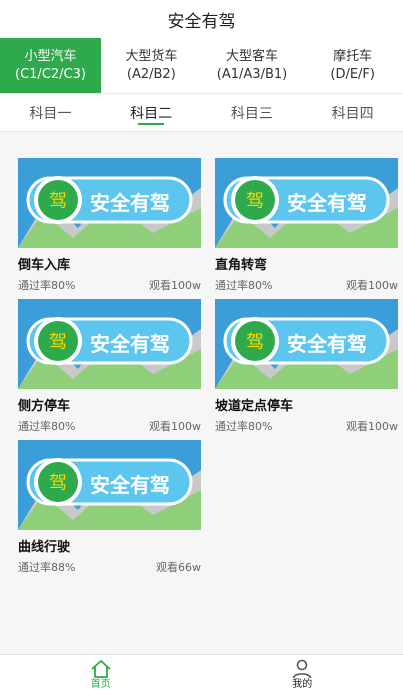 This screenshot has width=403, height=691. What do you see at coordinates (151, 112) in the screenshot?
I see `tab-subject-2: 科目二` at bounding box center [151, 112].